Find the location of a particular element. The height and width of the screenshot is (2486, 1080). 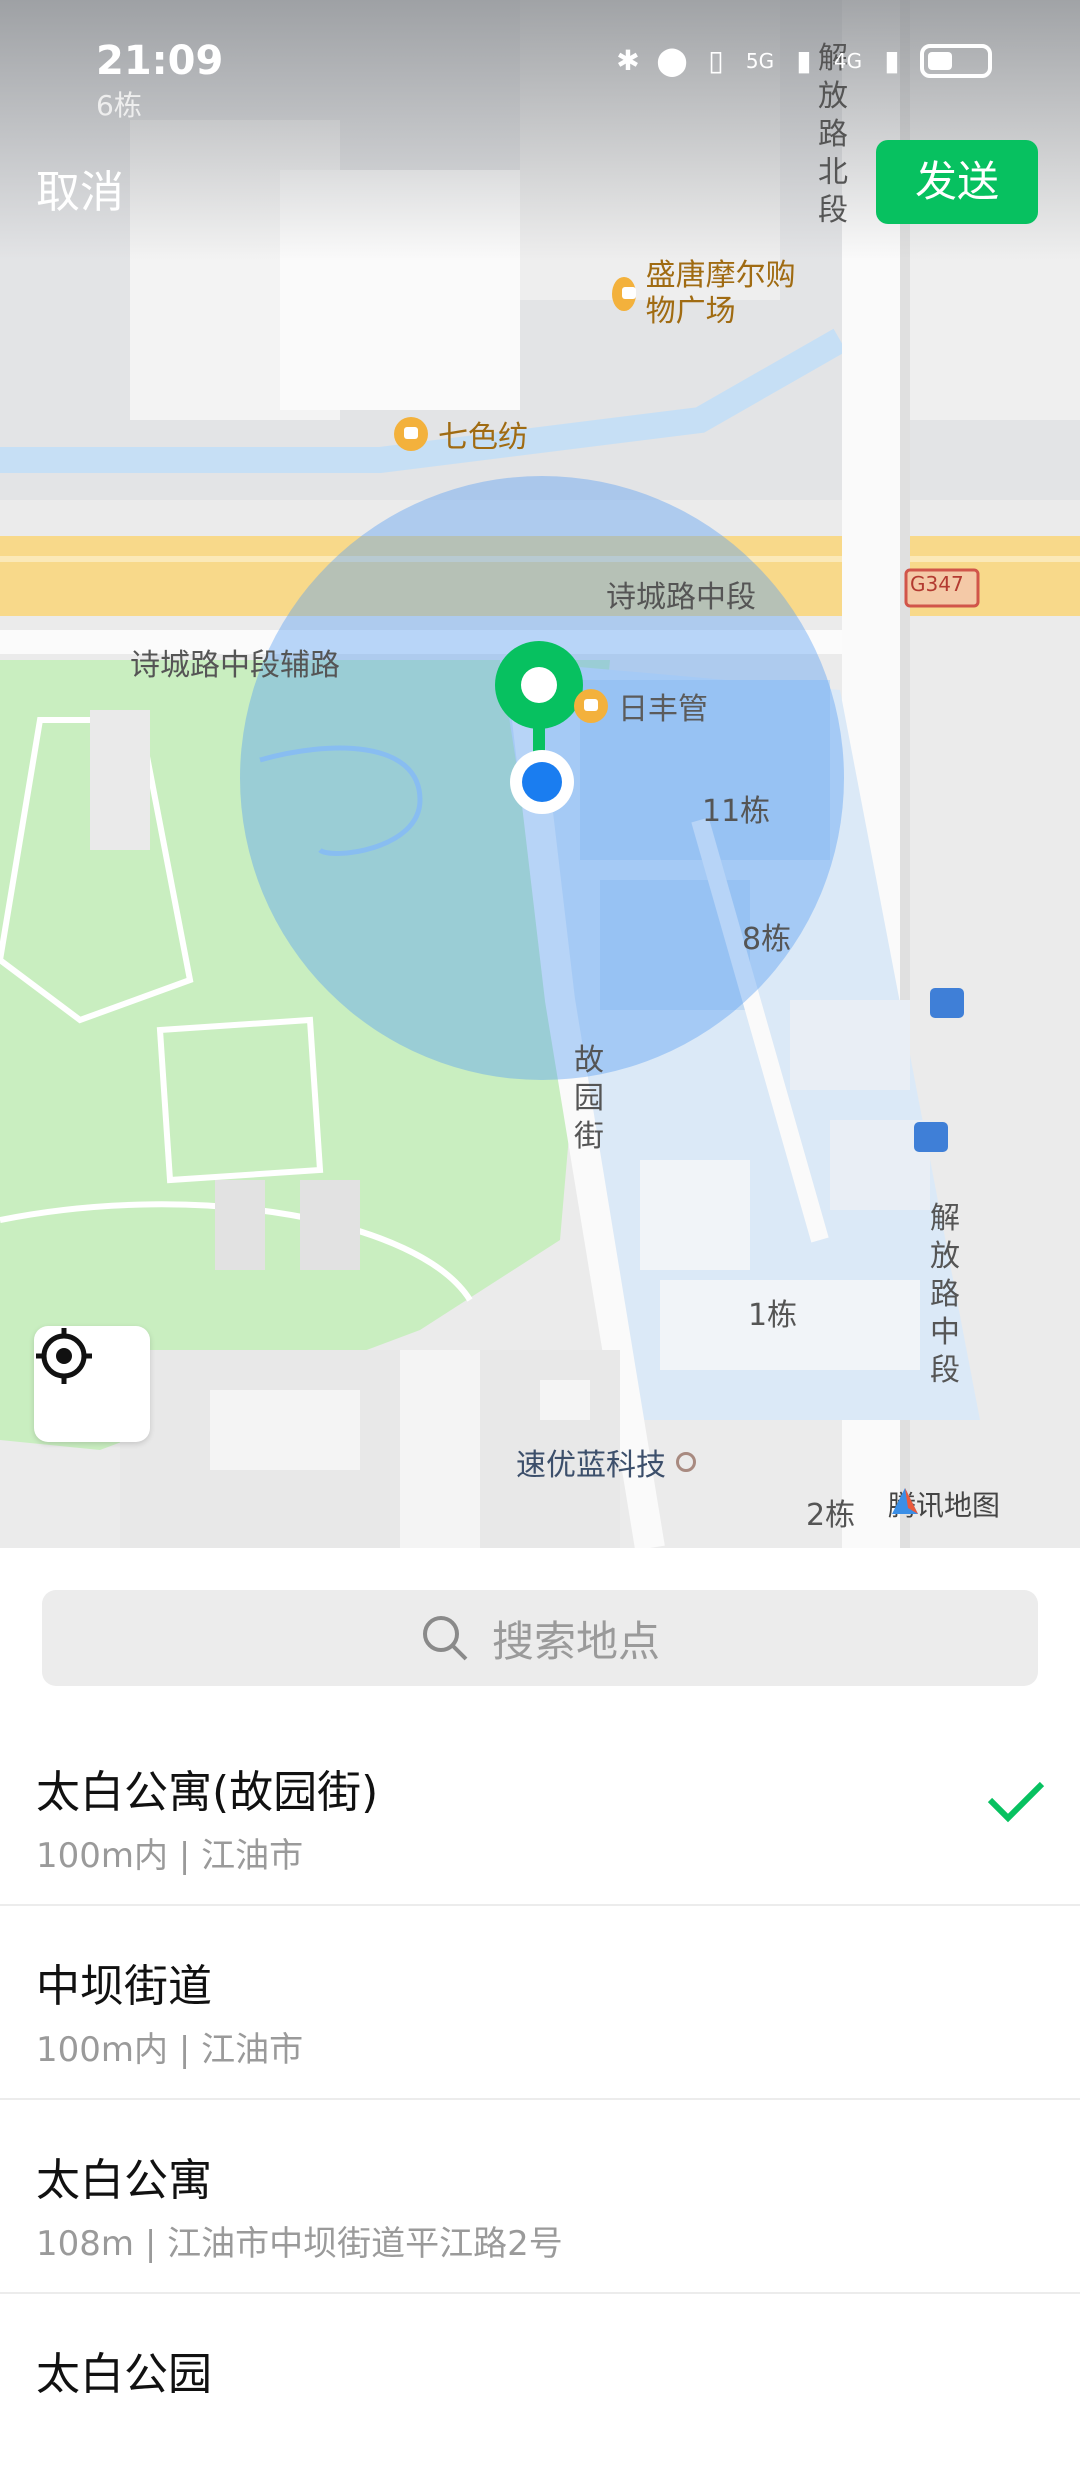

building-label: 1栋 is located at coordinates (773, 1315).